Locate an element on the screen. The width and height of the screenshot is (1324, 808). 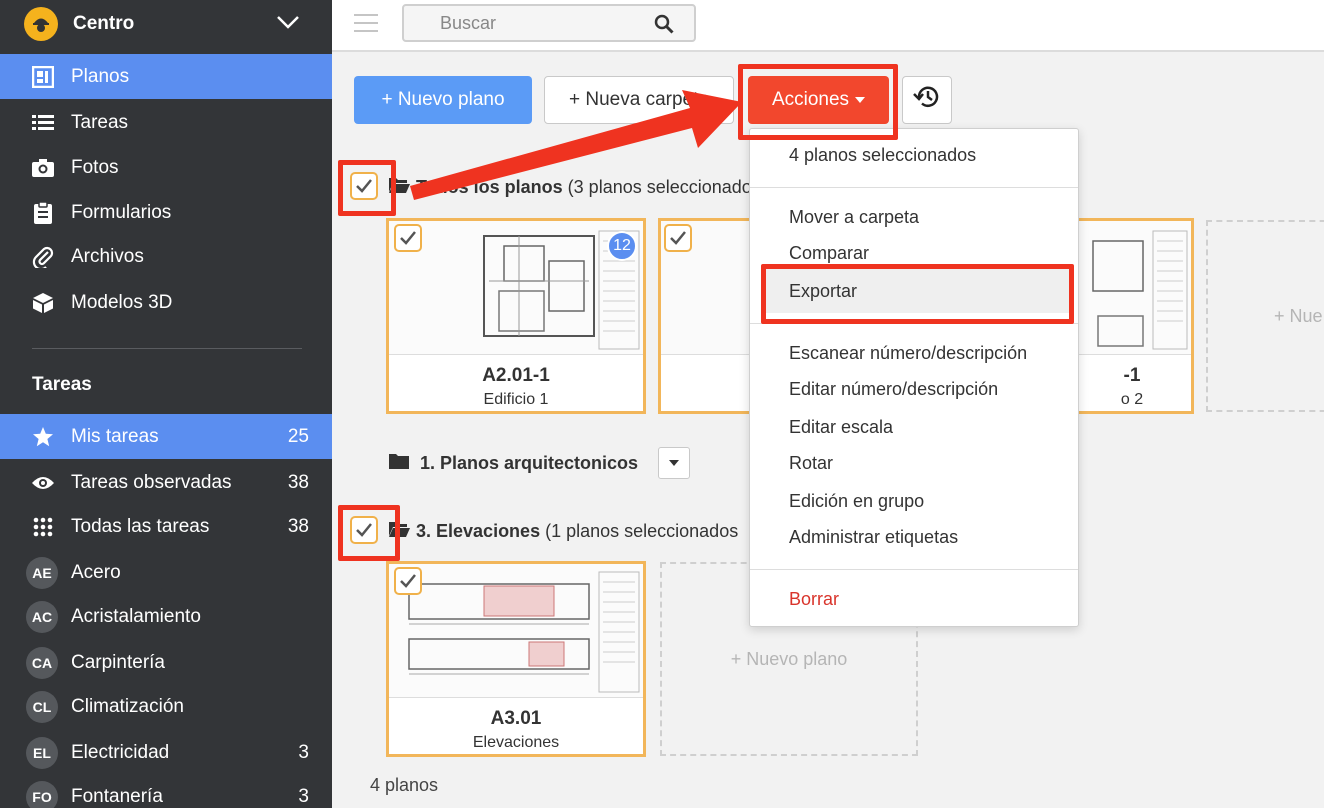
star-icon is located at coordinates (43, 437).